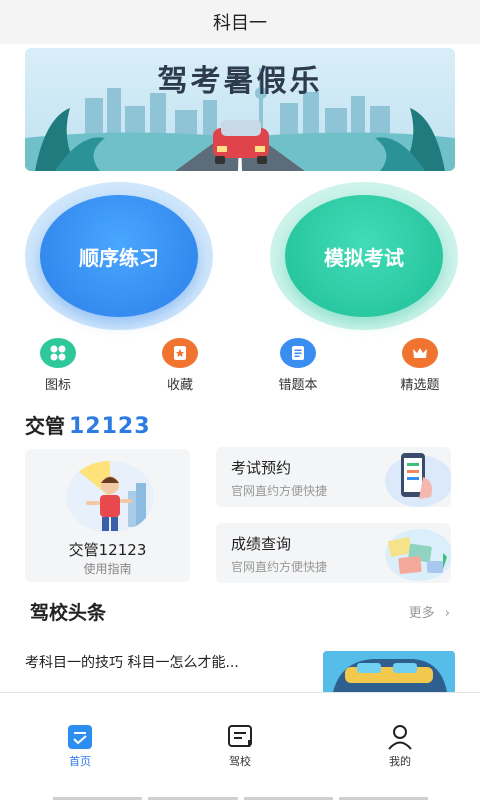  I want to click on jiaoguan-guide-card: 交管12123 使用指南, so click(107, 515).